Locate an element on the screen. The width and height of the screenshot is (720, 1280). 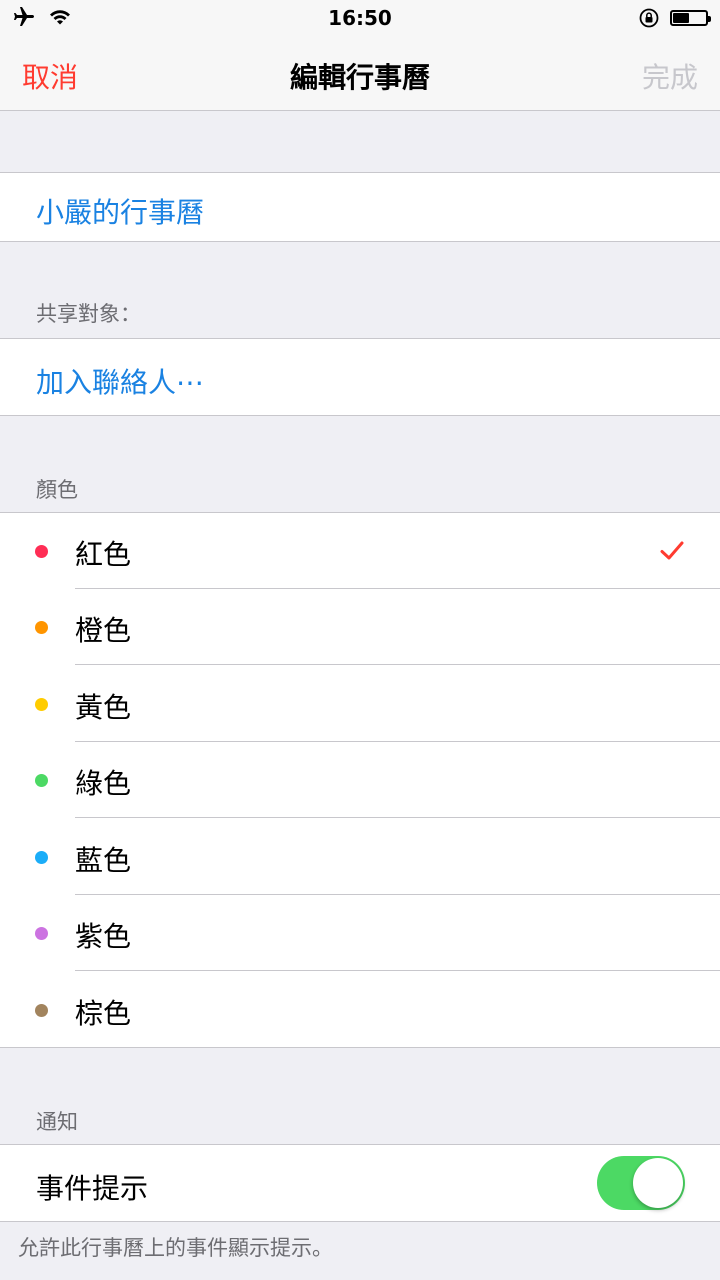
color-label: 紅色 is located at coordinates (103, 554).